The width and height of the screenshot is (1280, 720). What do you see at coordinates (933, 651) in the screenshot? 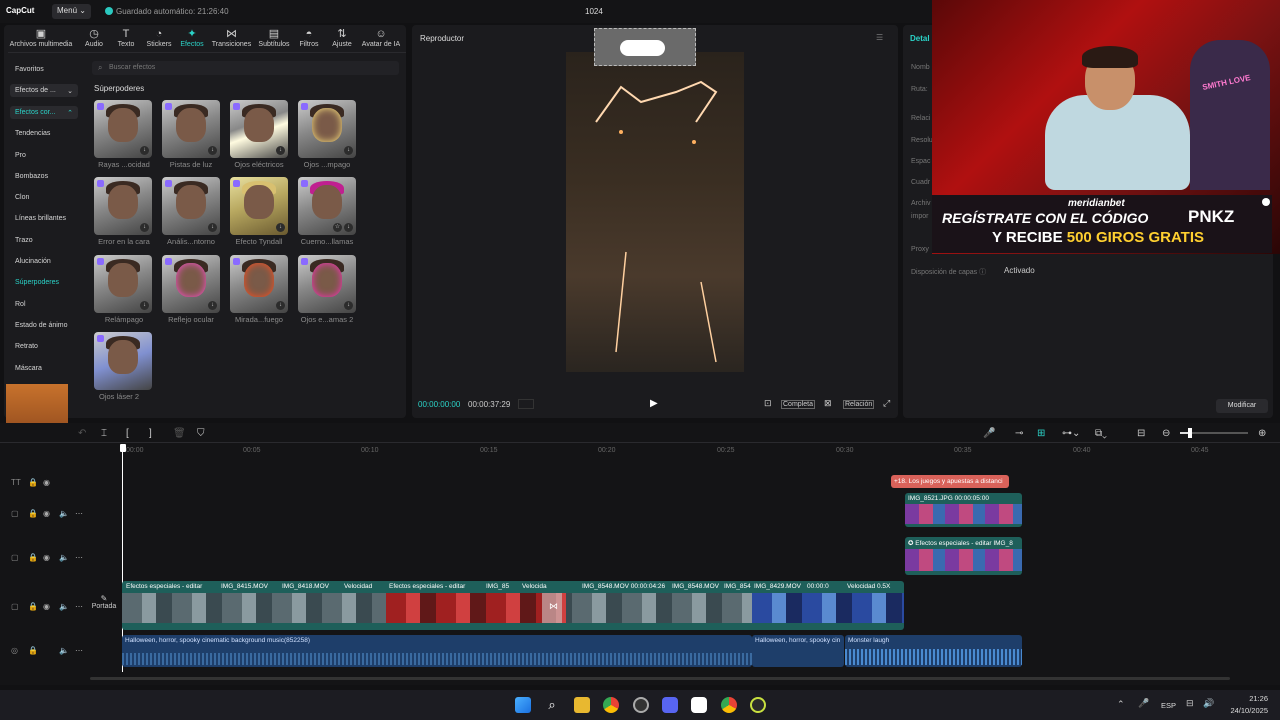
I see `audio-clip: Monster laugh` at bounding box center [933, 651].